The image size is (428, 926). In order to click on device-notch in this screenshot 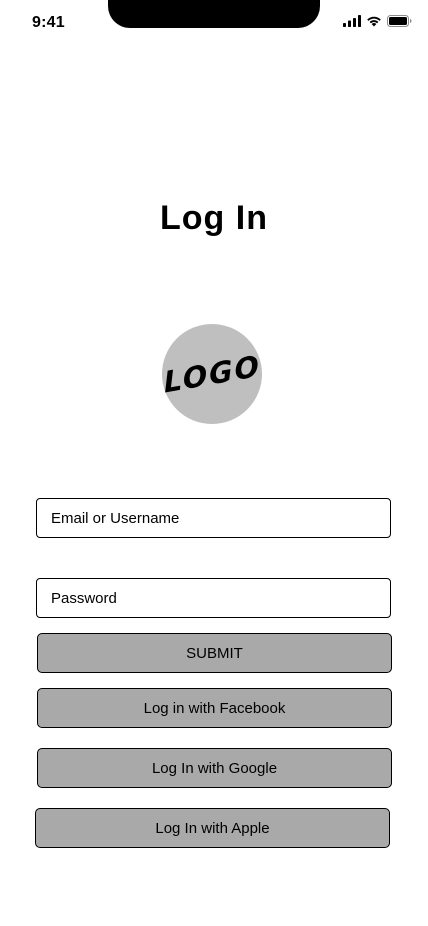, I will do `click(214, 14)`.